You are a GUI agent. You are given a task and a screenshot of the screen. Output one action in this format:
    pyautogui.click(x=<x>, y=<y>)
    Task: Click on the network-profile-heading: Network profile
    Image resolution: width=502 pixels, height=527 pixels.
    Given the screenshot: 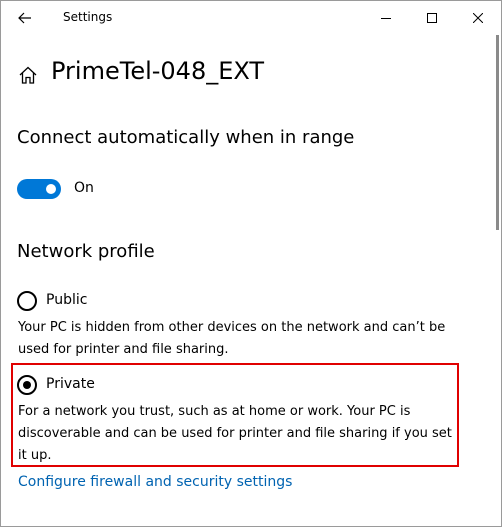 What is the action you would take?
    pyautogui.click(x=86, y=251)
    